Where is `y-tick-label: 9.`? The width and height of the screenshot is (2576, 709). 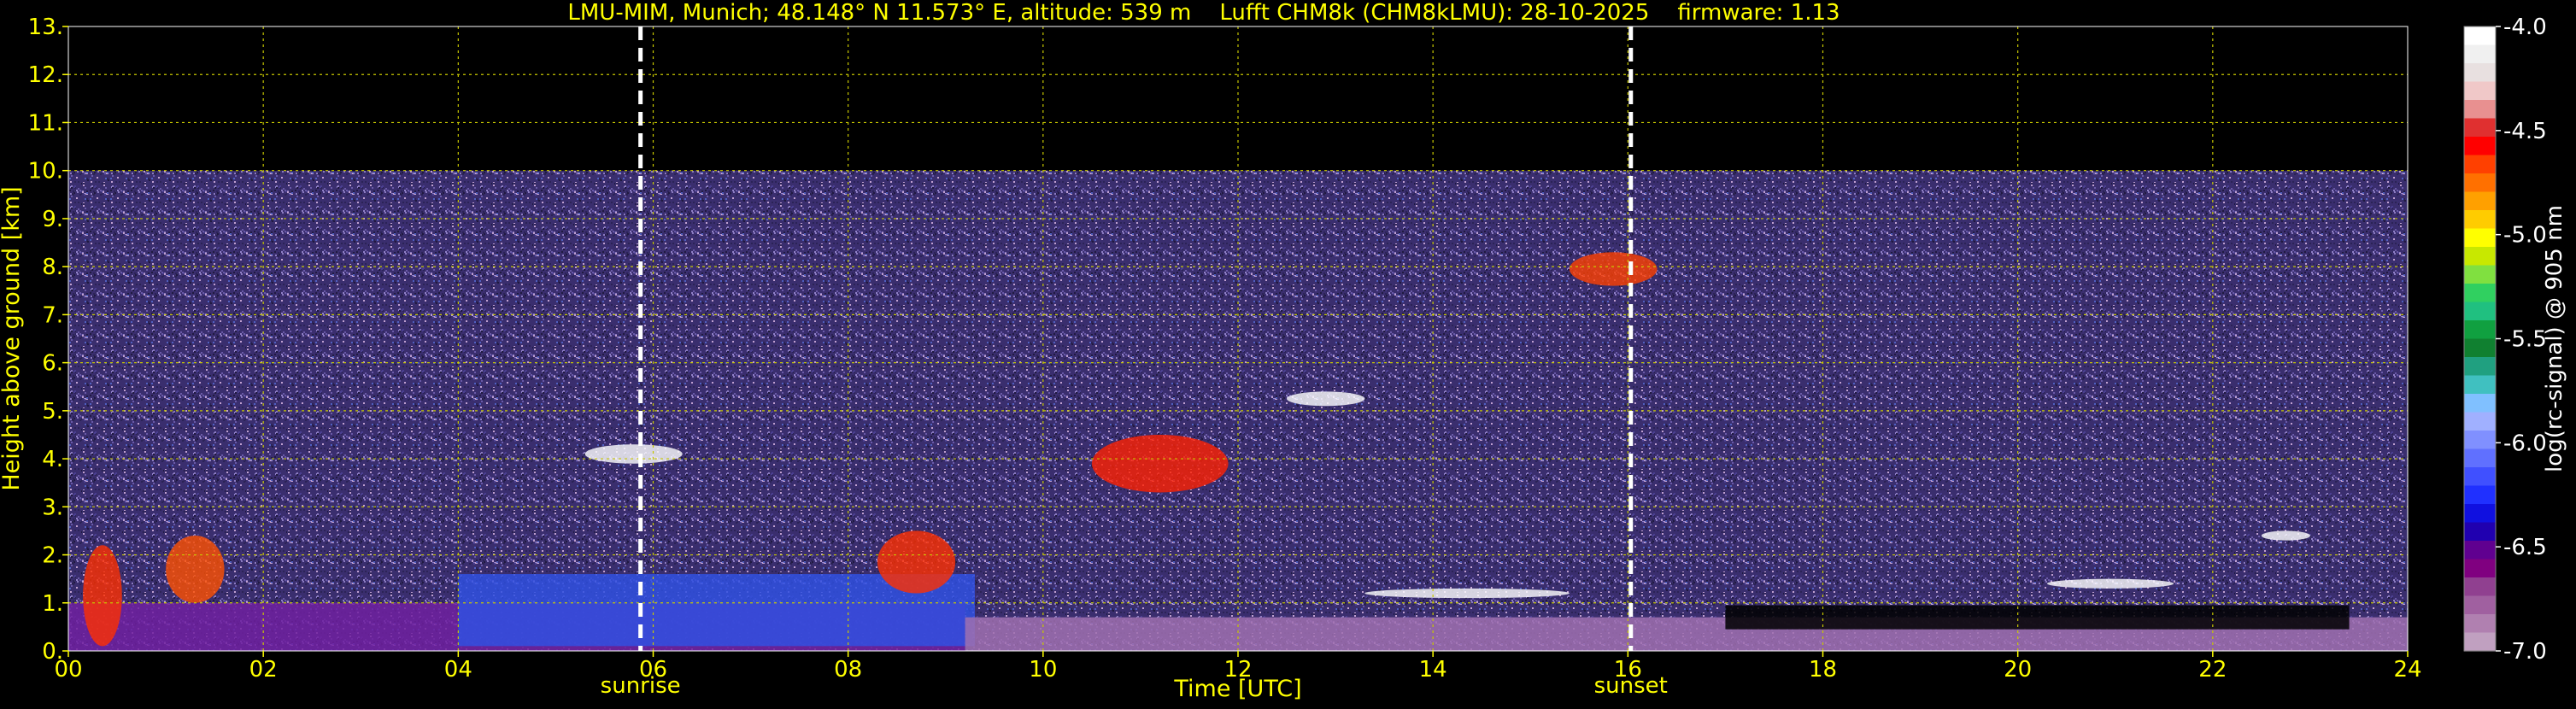
y-tick-label: 9. is located at coordinates (52, 220).